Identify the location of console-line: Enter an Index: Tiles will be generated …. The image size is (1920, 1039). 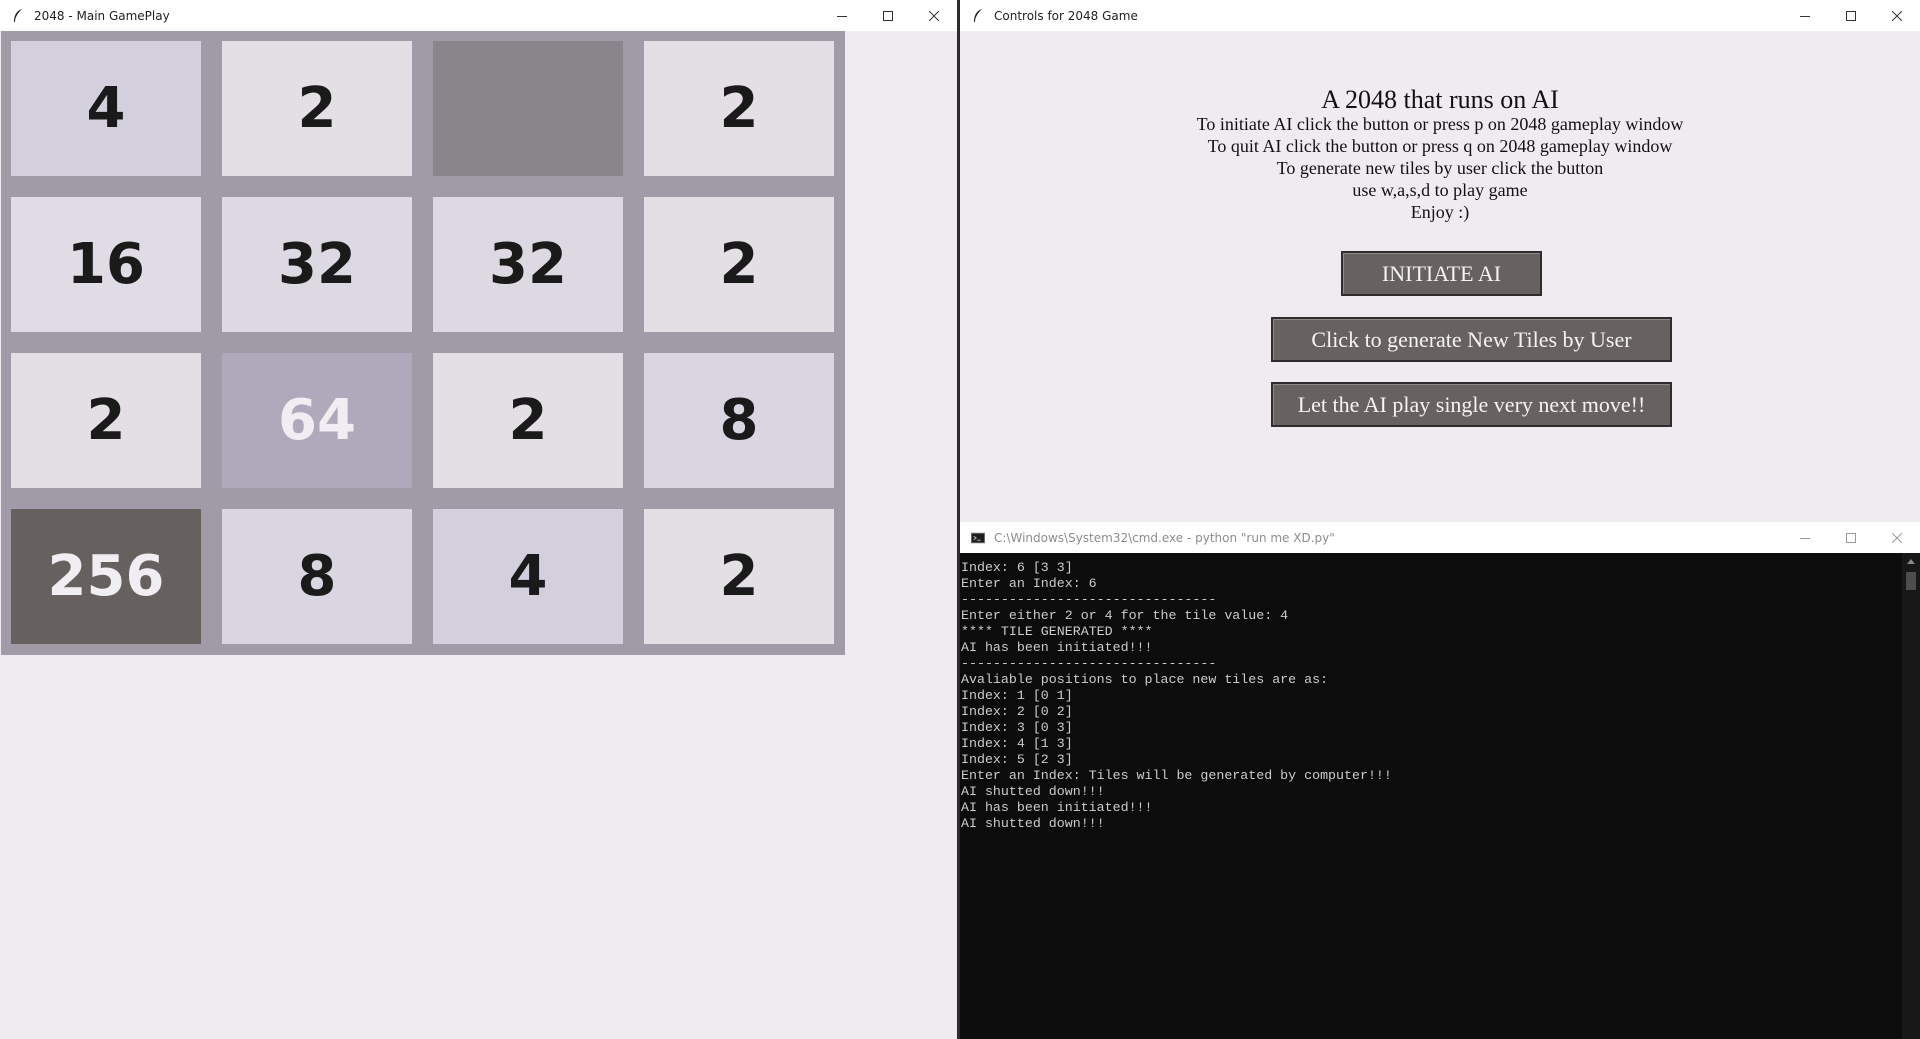
(1176, 775).